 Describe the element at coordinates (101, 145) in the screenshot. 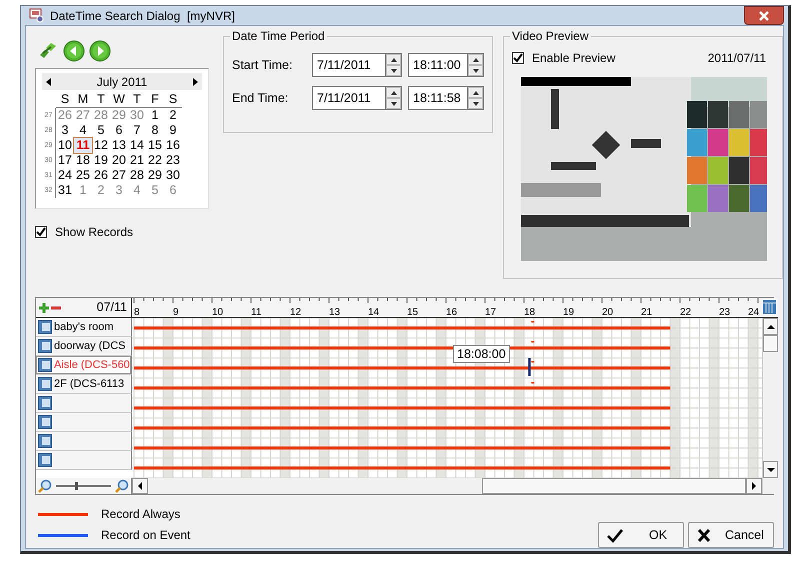

I see `calendar-day: 12` at that location.